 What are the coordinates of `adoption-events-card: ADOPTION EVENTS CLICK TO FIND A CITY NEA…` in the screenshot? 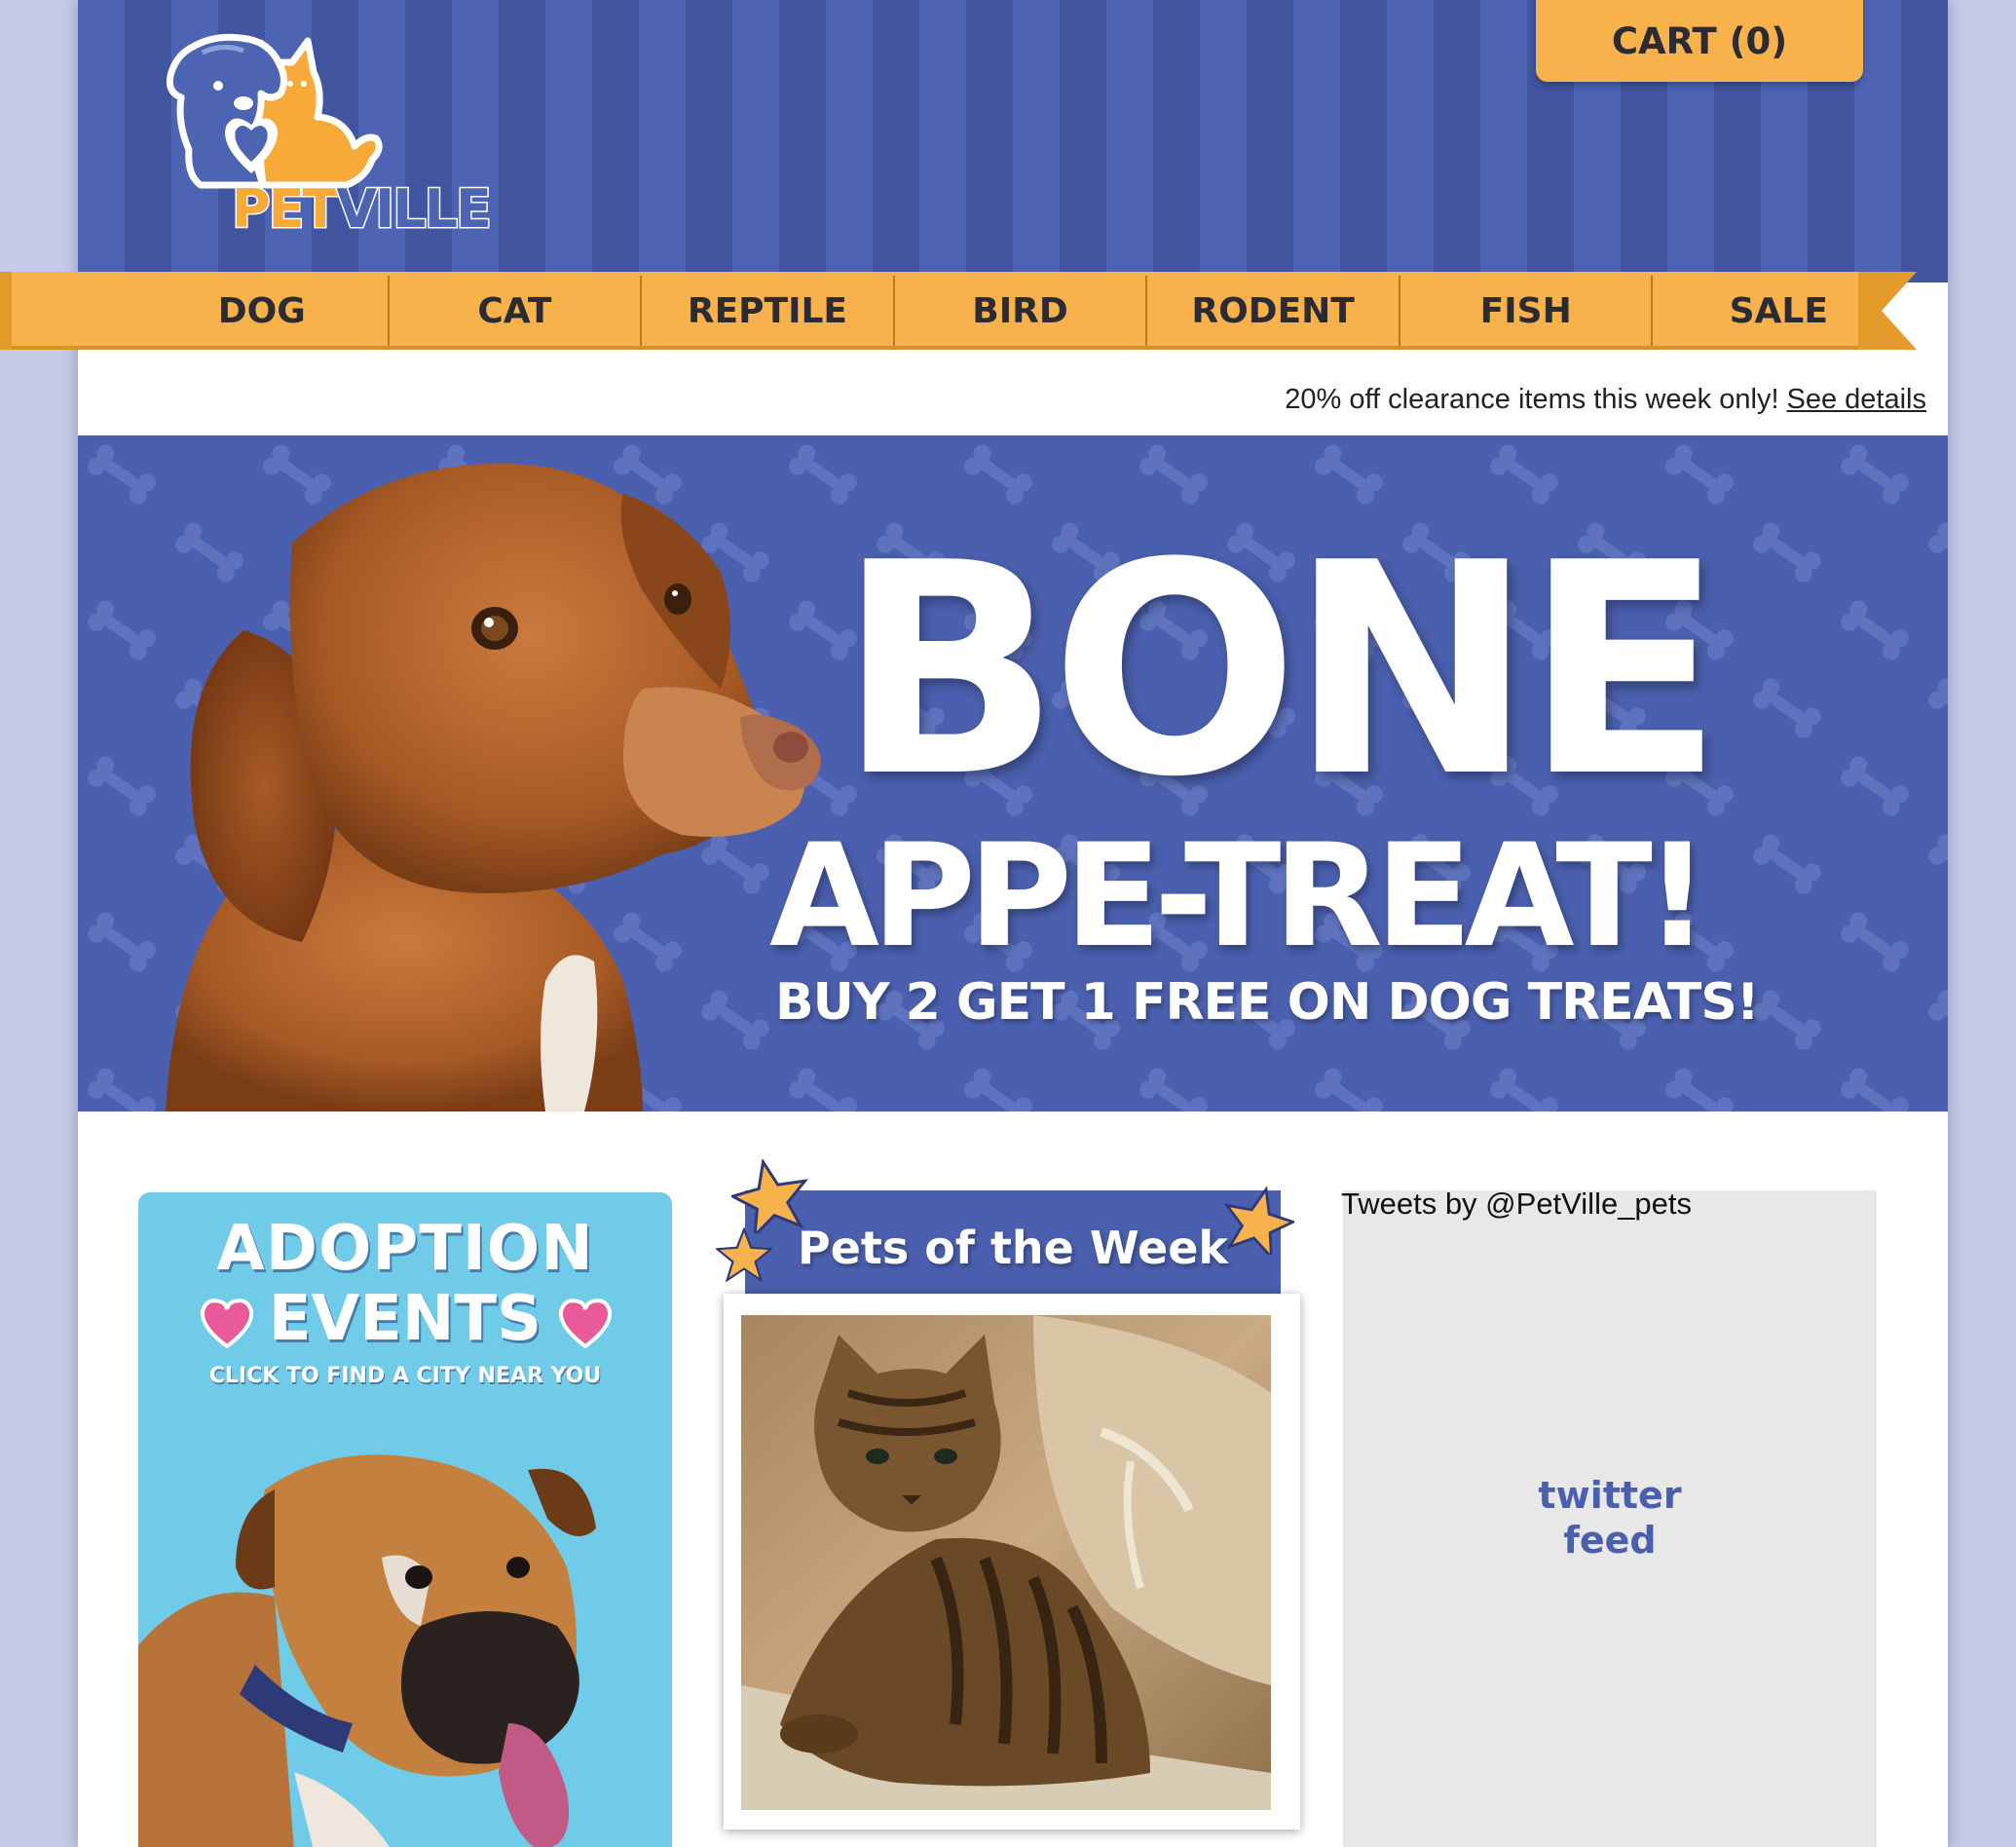 It's located at (405, 1519).